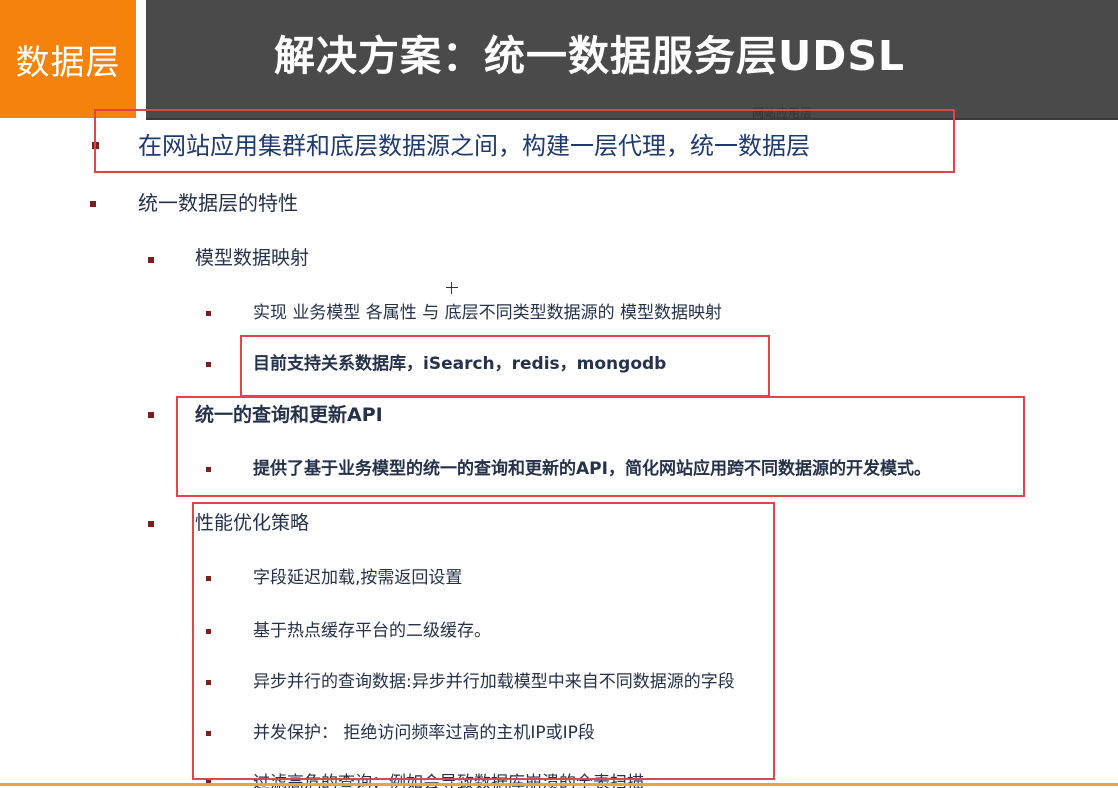 This screenshot has width=1118, height=788. I want to click on bullet-text-2-1-1: 实现 业务模型 各属性 与 底层不同类型数据源的 模型数据映射, so click(488, 313).